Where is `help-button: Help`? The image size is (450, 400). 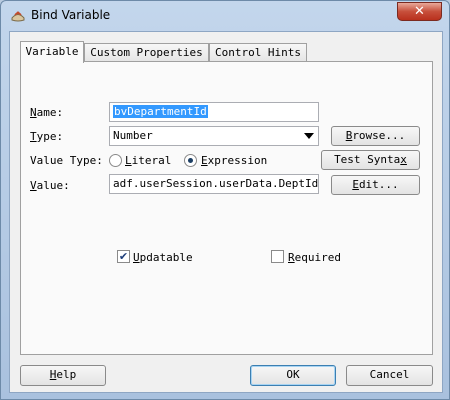
help-button: Help is located at coordinates (63, 375).